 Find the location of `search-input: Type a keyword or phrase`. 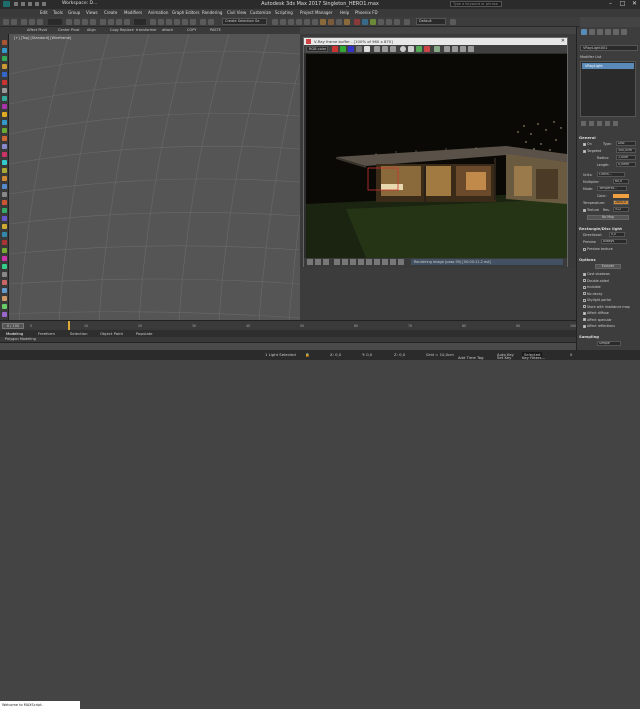

search-input: Type a keyword or phrase is located at coordinates (476, 4).